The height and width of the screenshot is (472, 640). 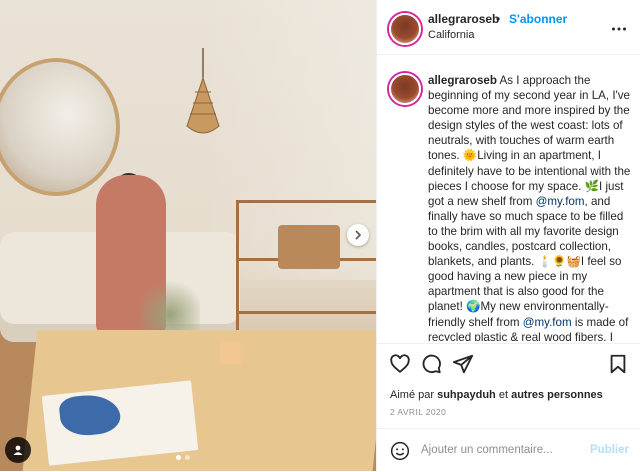 What do you see at coordinates (203, 91) in the screenshot?
I see `pendant-lamp` at bounding box center [203, 91].